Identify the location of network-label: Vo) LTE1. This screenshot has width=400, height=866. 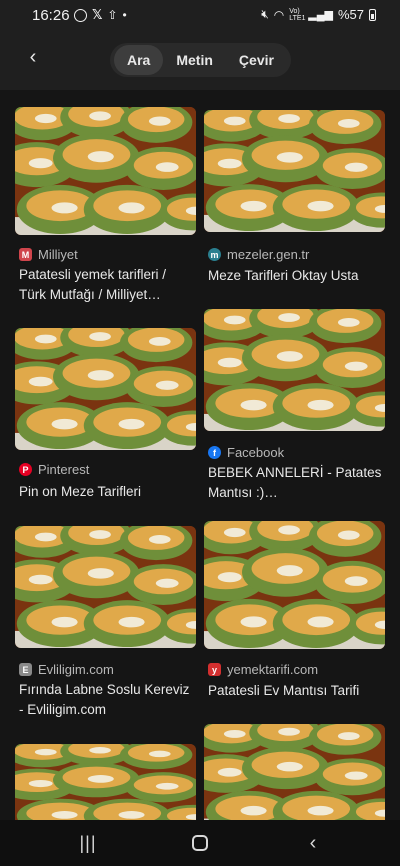
(297, 14).